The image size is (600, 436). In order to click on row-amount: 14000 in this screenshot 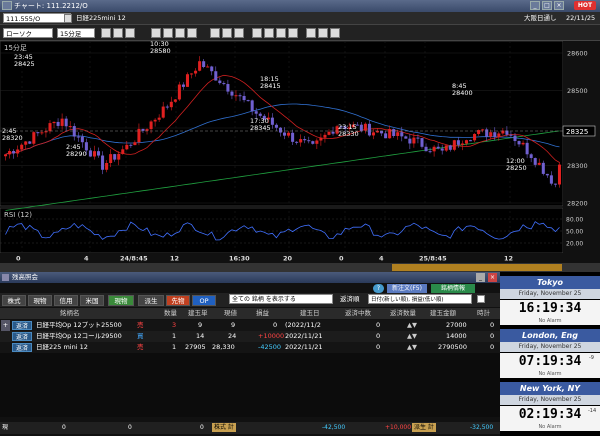, I will do `click(456, 336)`.